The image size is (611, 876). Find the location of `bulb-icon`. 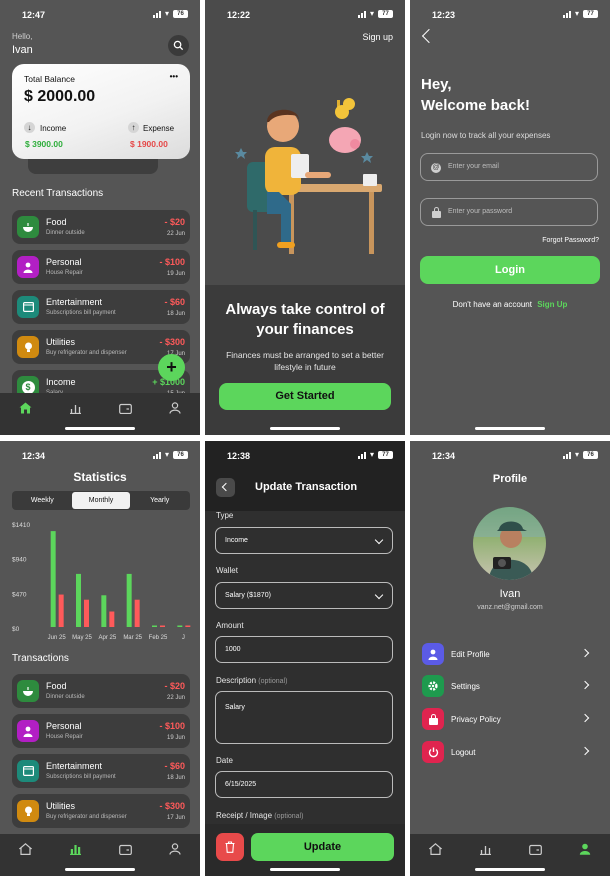

bulb-icon is located at coordinates (28, 347).